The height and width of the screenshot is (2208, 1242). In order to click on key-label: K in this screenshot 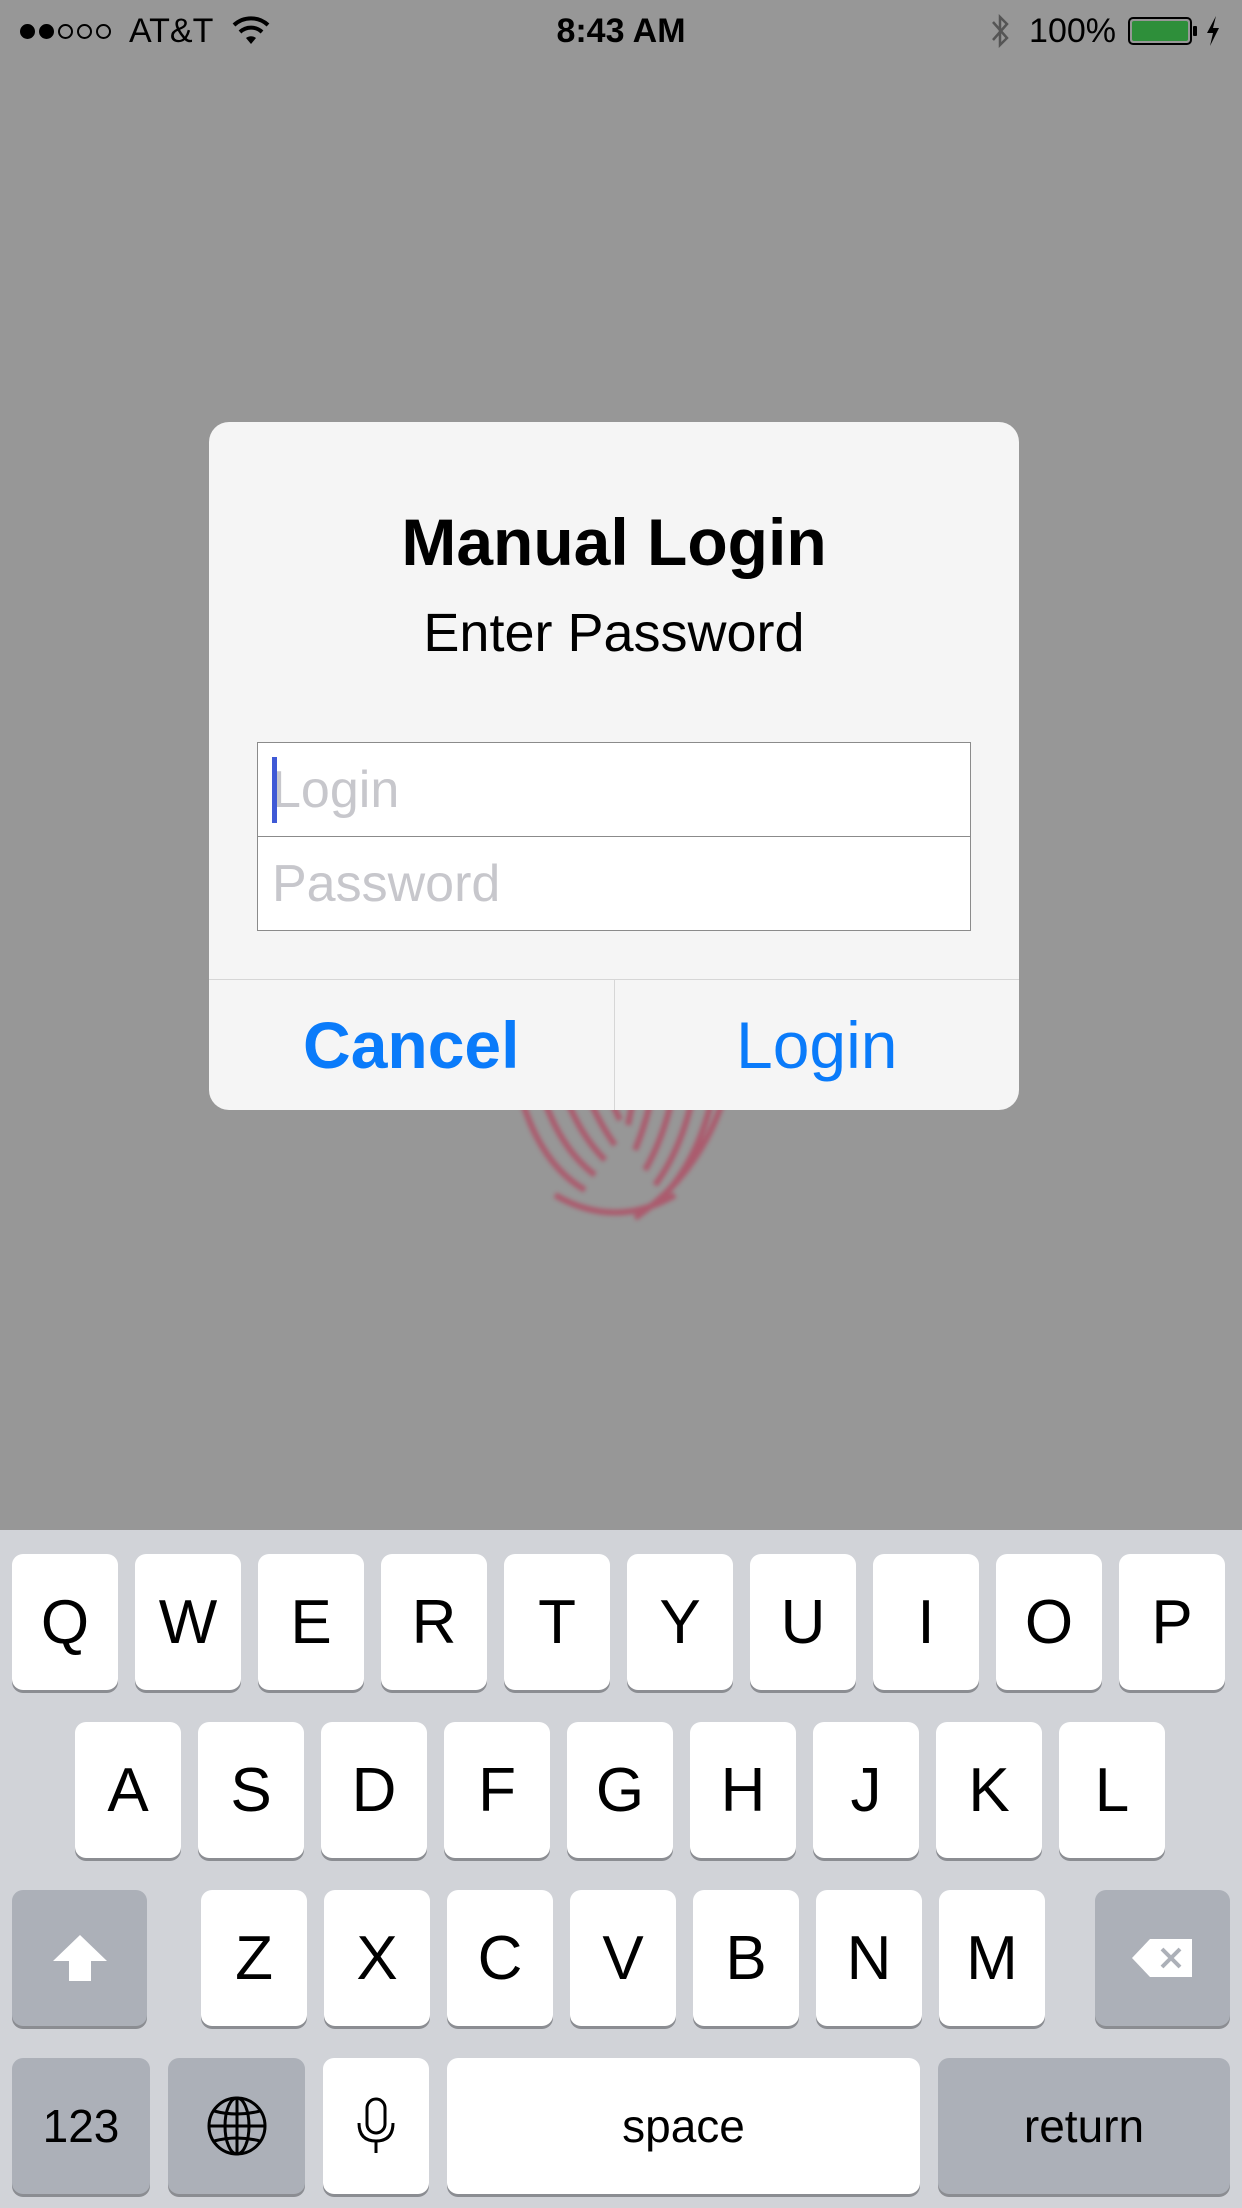, I will do `click(989, 1790)`.